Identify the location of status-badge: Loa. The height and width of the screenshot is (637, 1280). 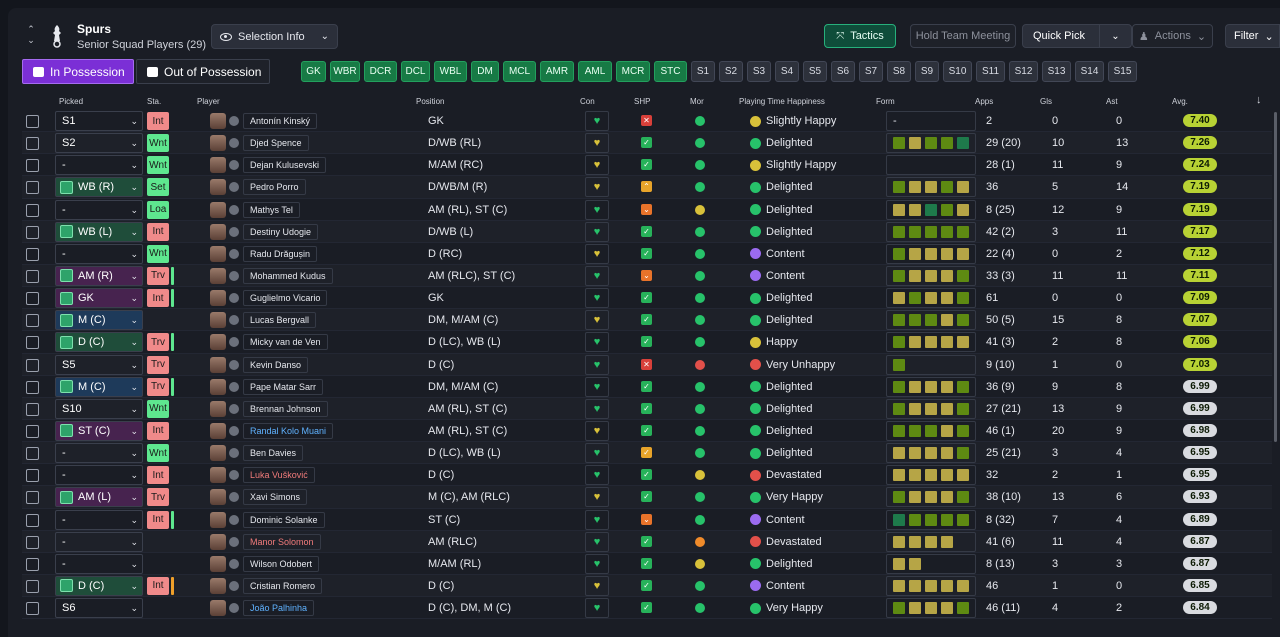
(158, 209).